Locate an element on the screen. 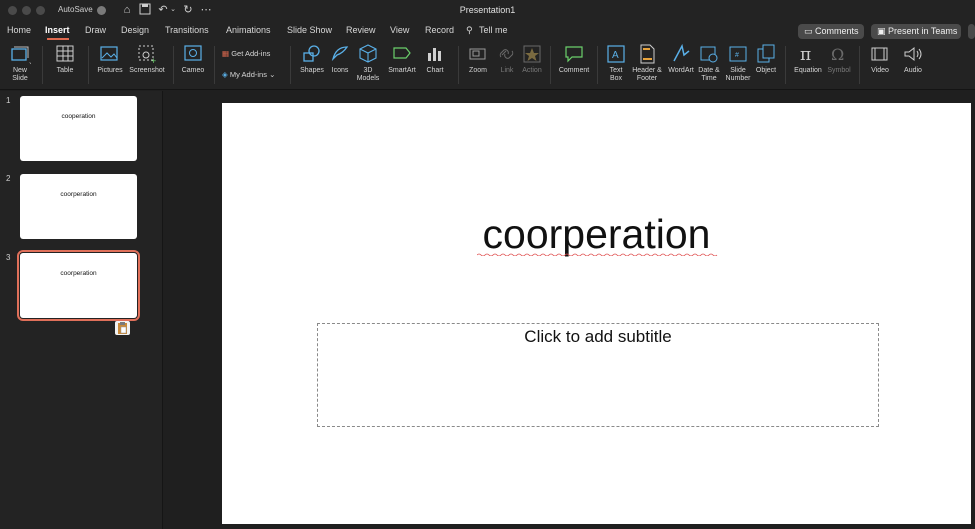 This screenshot has width=975, height=529. symbol-button: Ω Symbol is located at coordinates (839, 59).